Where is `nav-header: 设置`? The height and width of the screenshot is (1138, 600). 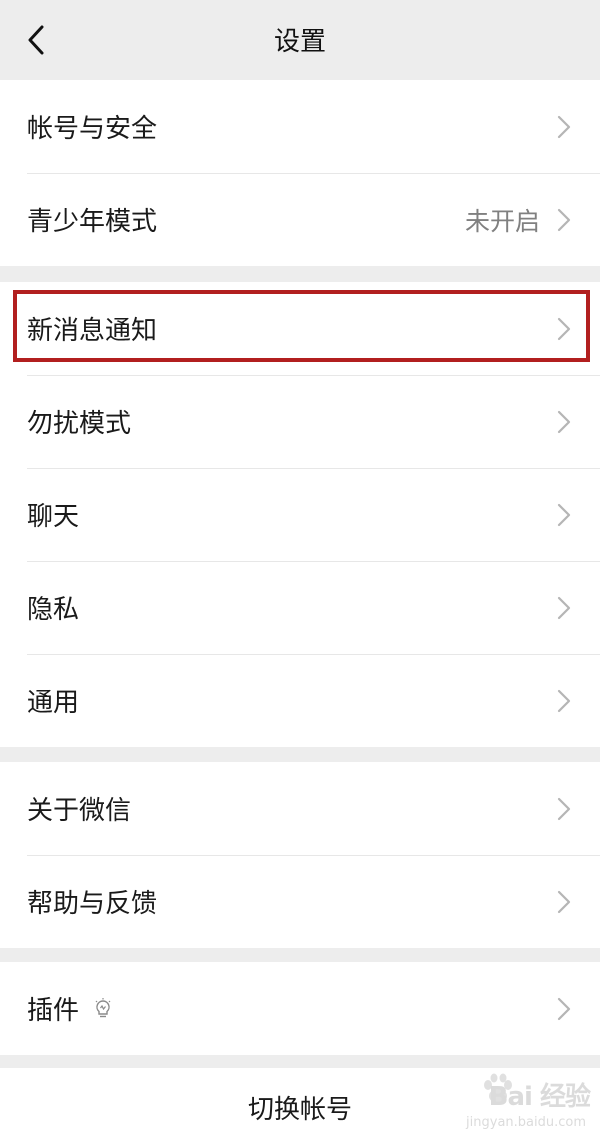
nav-header: 设置 is located at coordinates (300, 40).